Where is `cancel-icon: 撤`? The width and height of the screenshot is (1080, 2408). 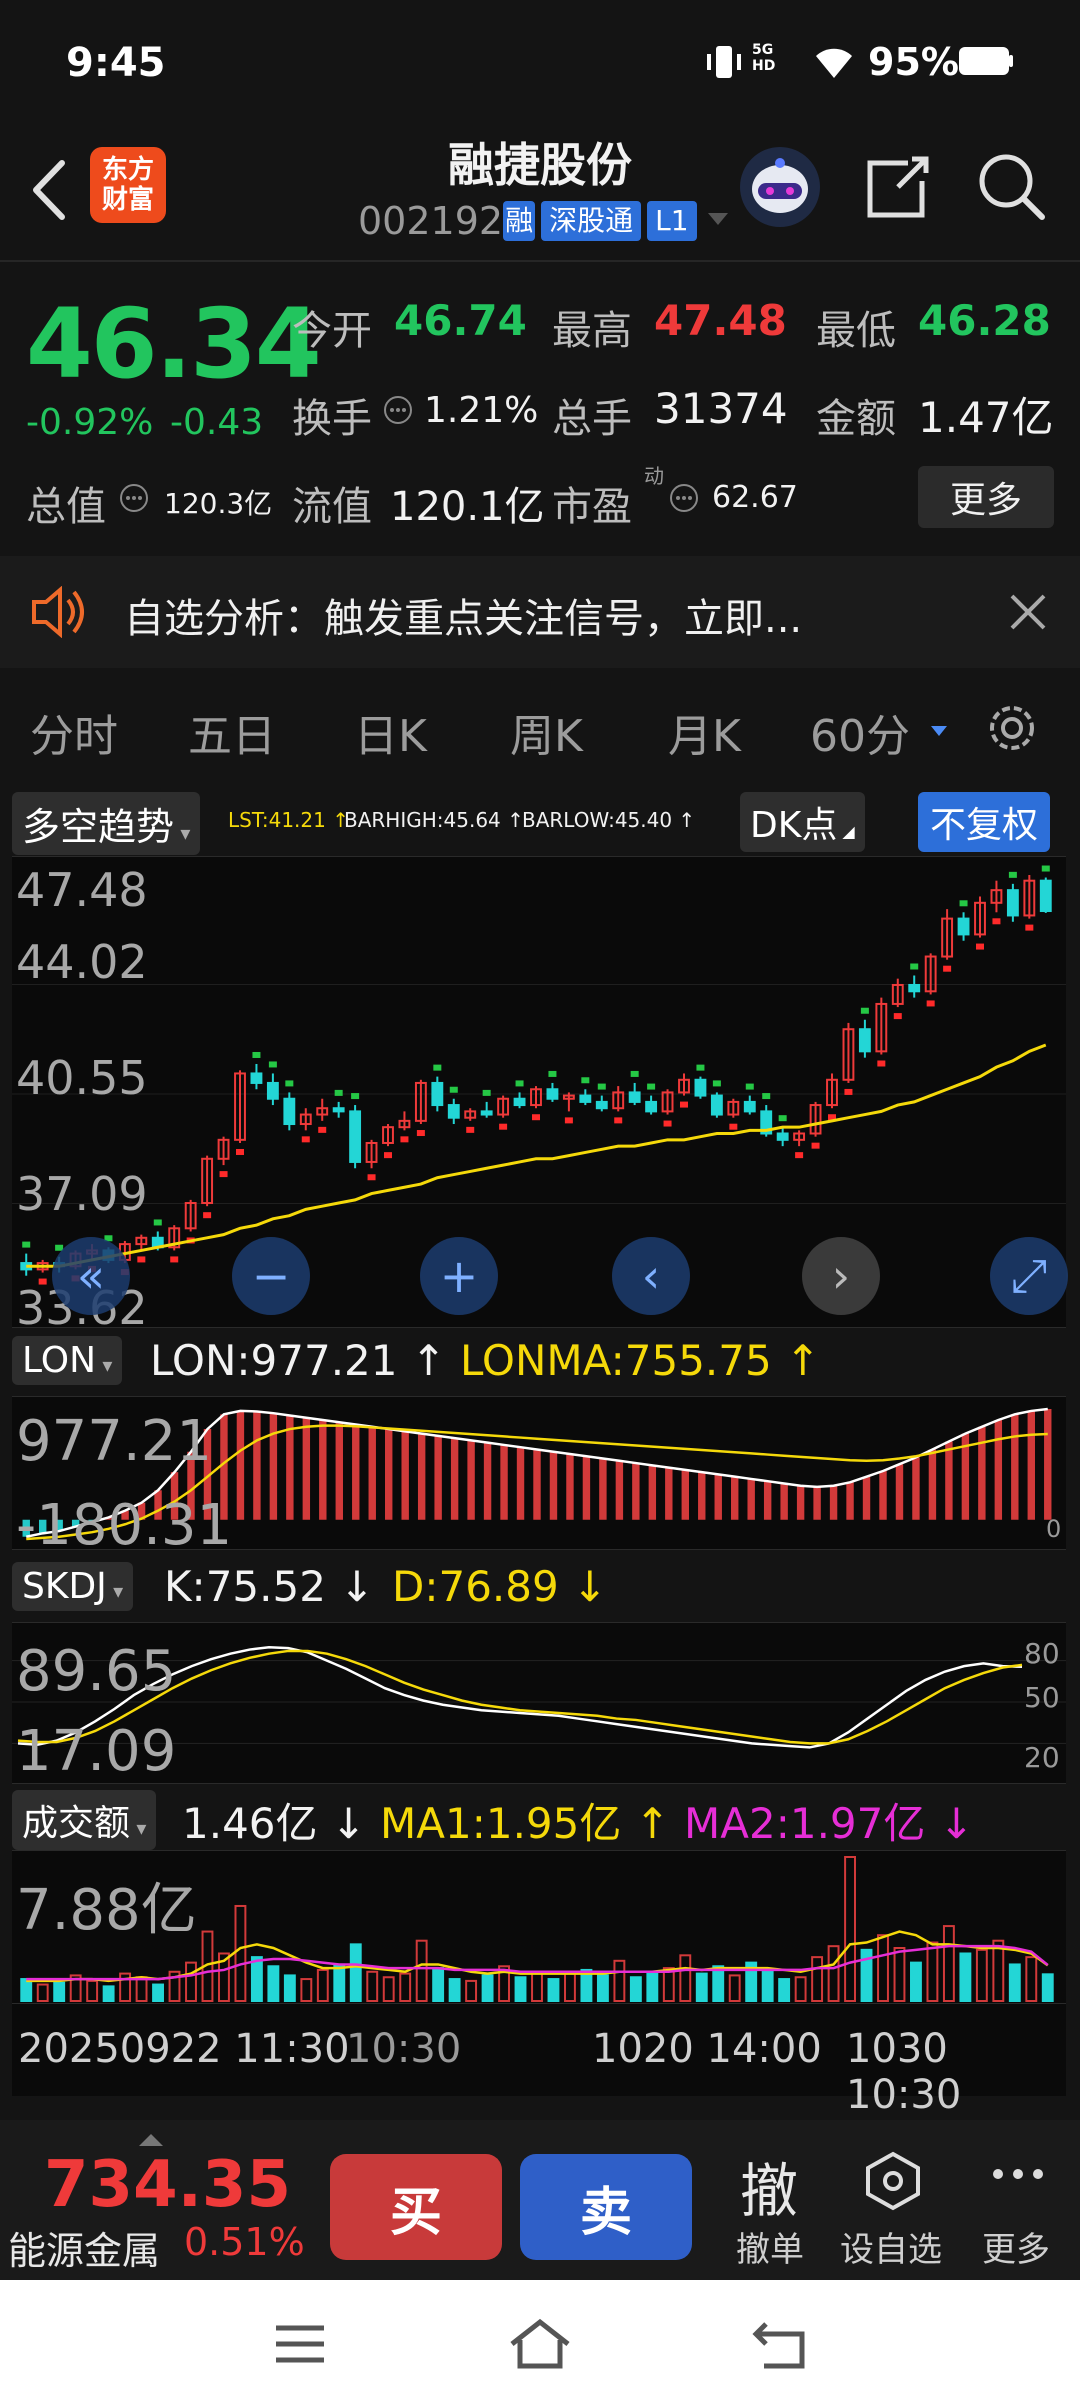
cancel-icon: 撤 is located at coordinates (769, 2186).